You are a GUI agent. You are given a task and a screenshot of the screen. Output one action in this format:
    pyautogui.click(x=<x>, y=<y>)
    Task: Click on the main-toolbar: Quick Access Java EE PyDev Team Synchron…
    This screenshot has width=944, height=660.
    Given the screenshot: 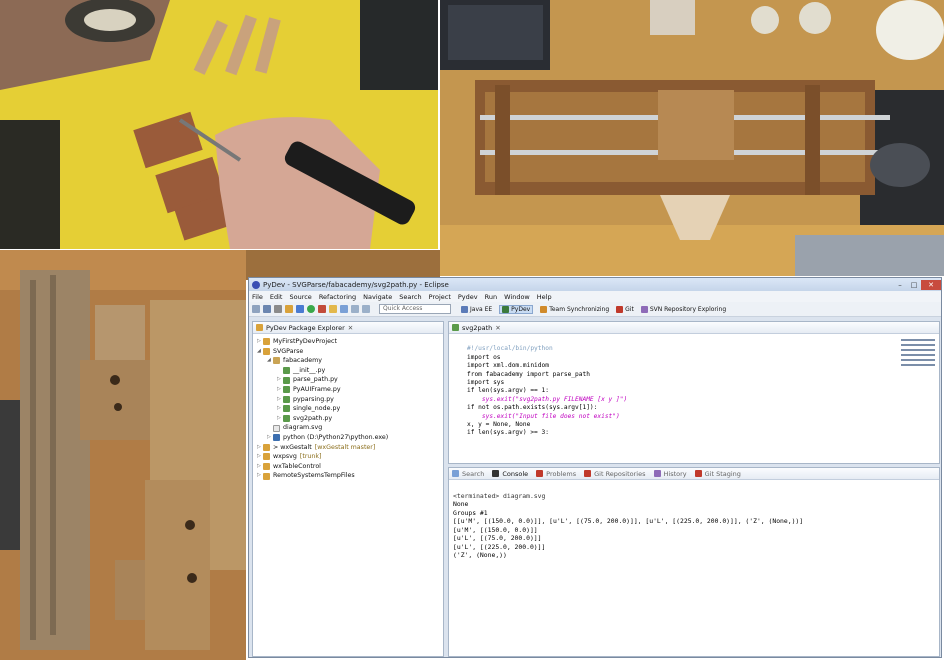 What is the action you would take?
    pyautogui.click(x=595, y=309)
    